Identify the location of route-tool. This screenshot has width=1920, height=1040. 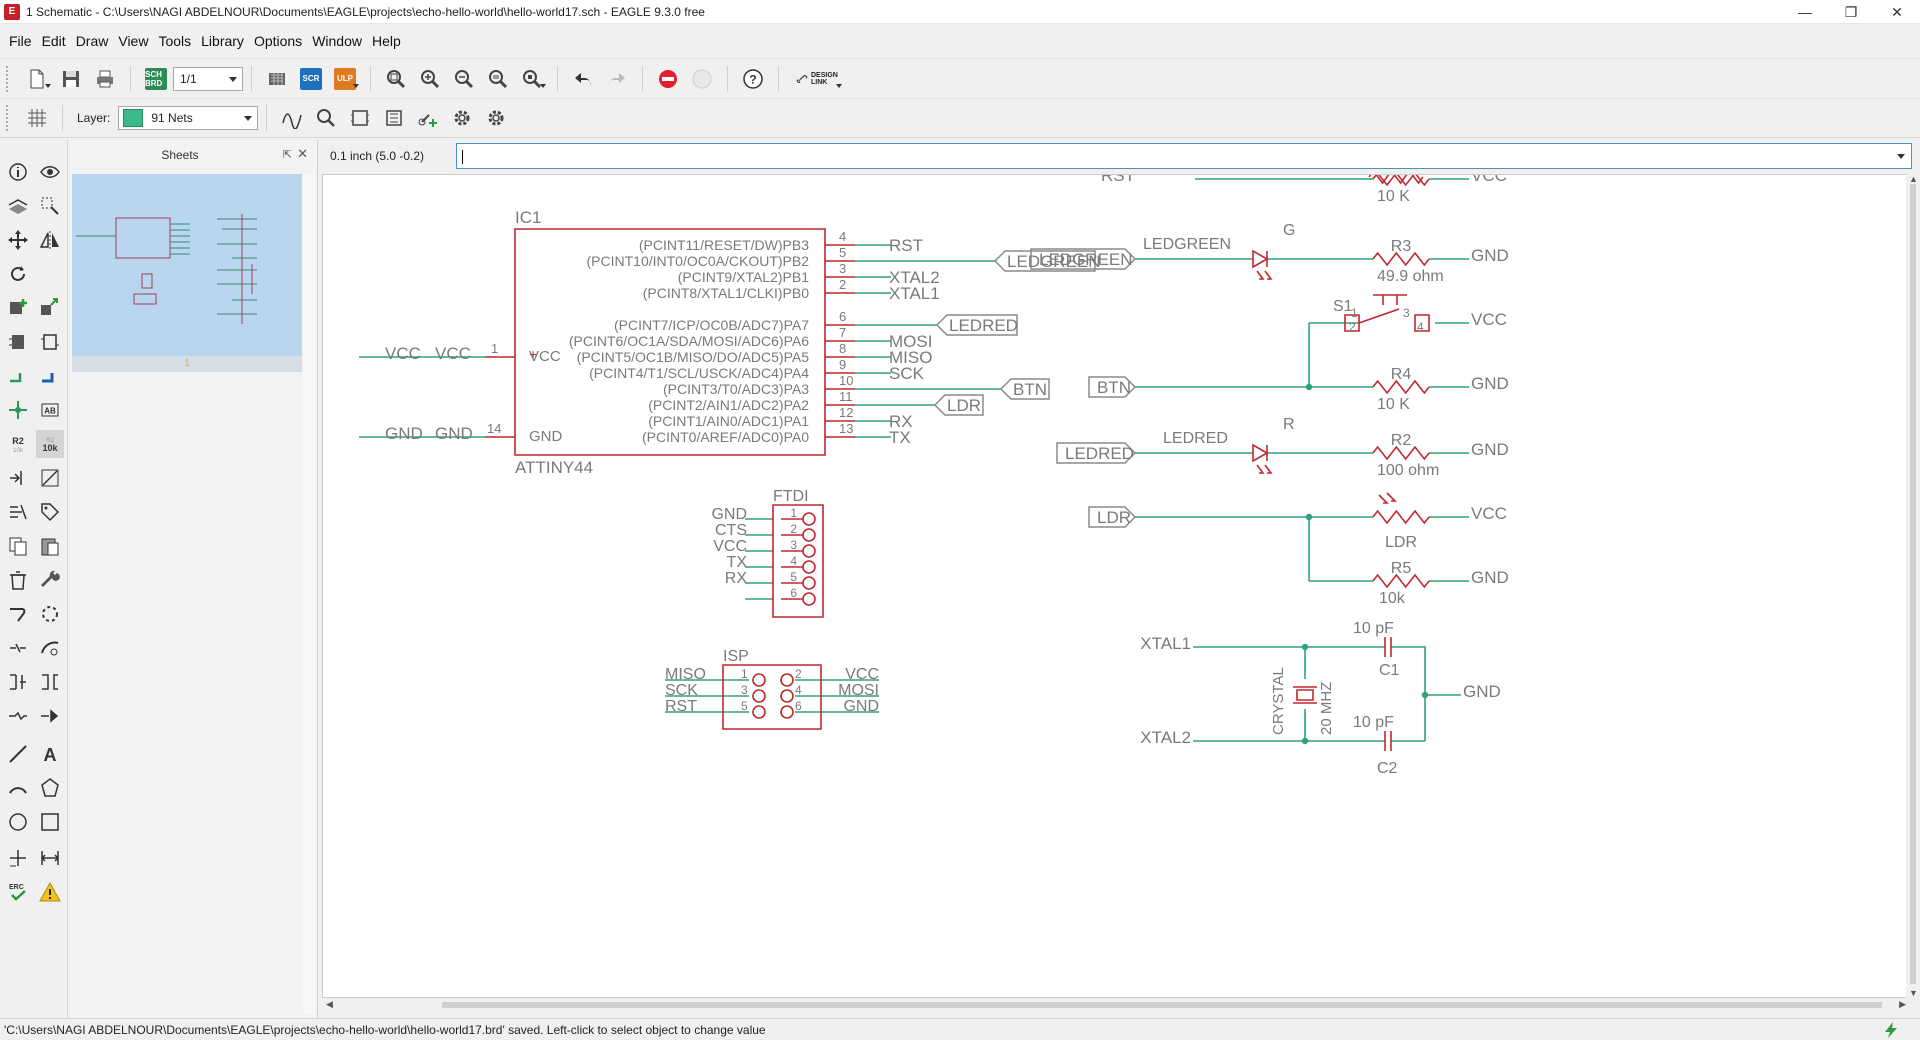
(50, 648).